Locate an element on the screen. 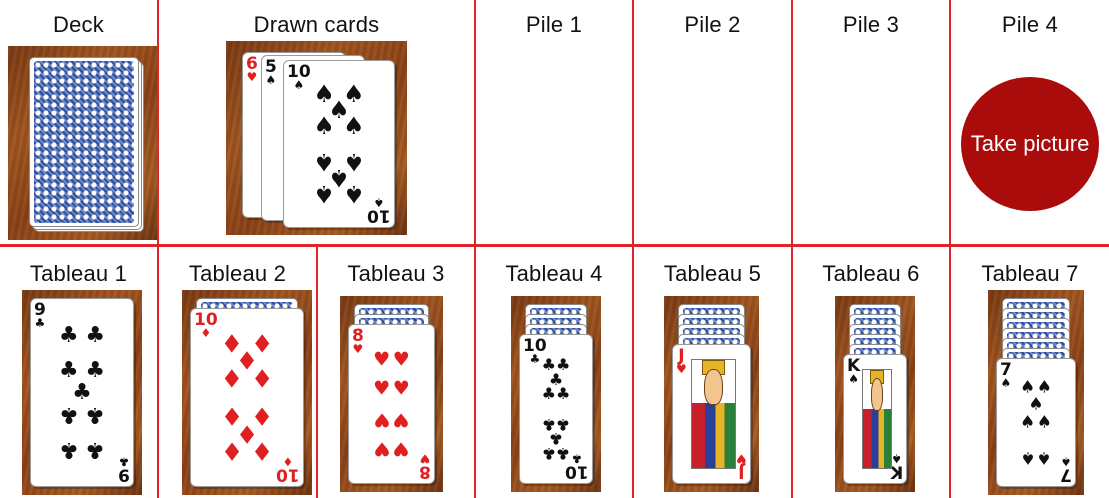 This screenshot has width=1109, height=498. tableau-2-cell: Tableau 2 10 ♦ 10 ♦ ♦ ♦ ♦ ♦ ♦ ♦ ♦ ♦ ♦ ♦ is located at coordinates (237, 372).